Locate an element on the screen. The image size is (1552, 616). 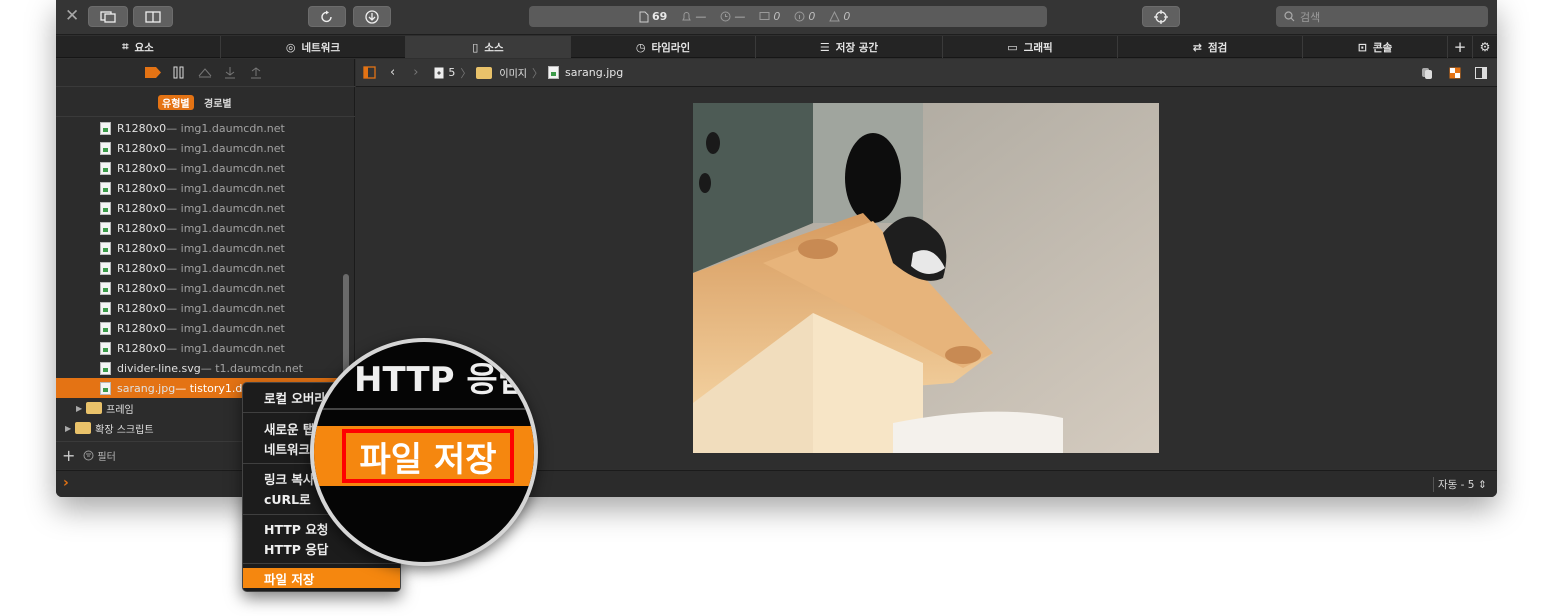
transparency-grid-icon is located at coordinates (1455, 73).